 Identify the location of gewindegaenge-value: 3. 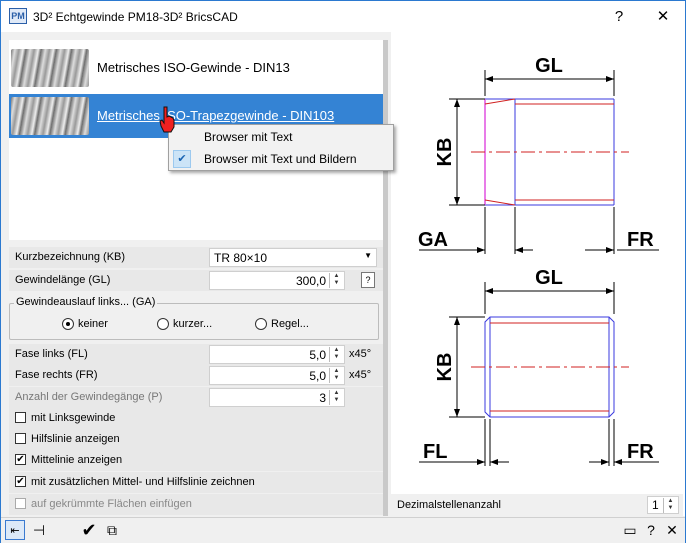
(322, 398).